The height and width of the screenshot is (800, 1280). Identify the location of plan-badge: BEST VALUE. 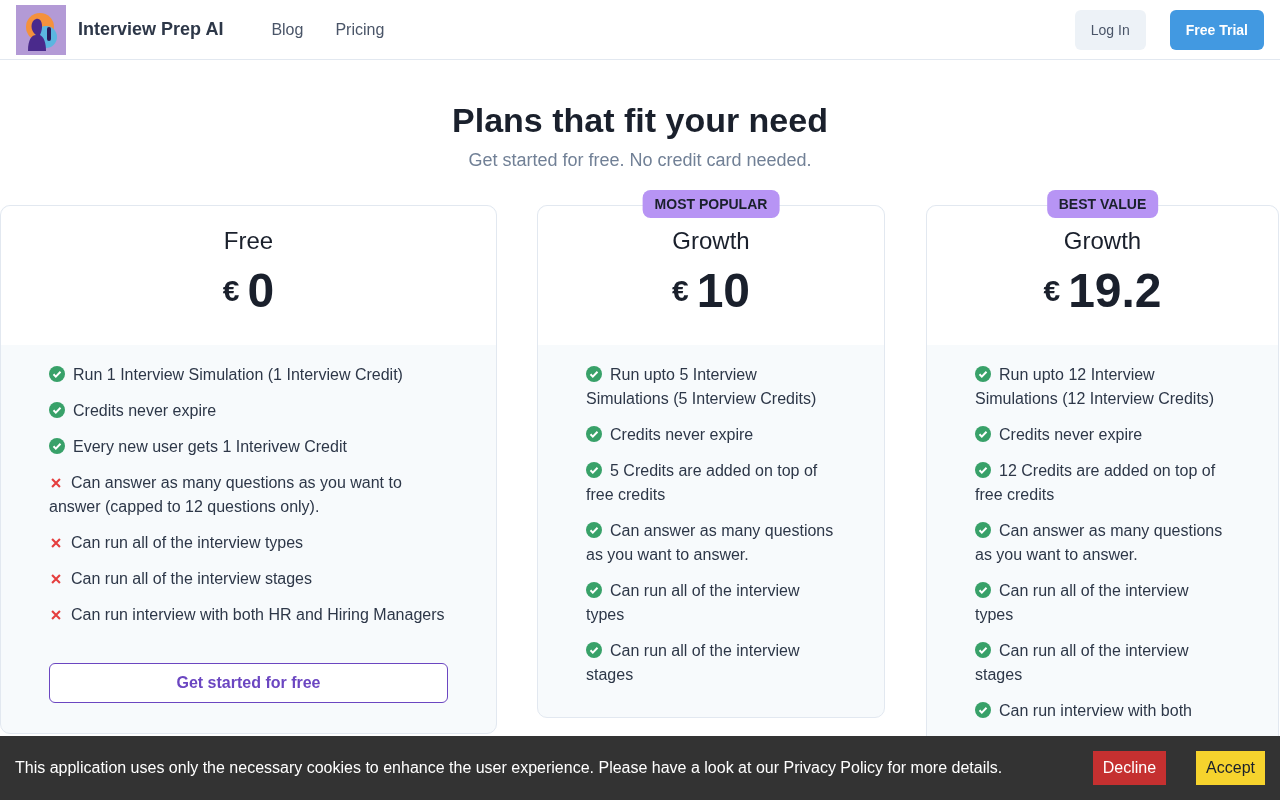
(1102, 204).